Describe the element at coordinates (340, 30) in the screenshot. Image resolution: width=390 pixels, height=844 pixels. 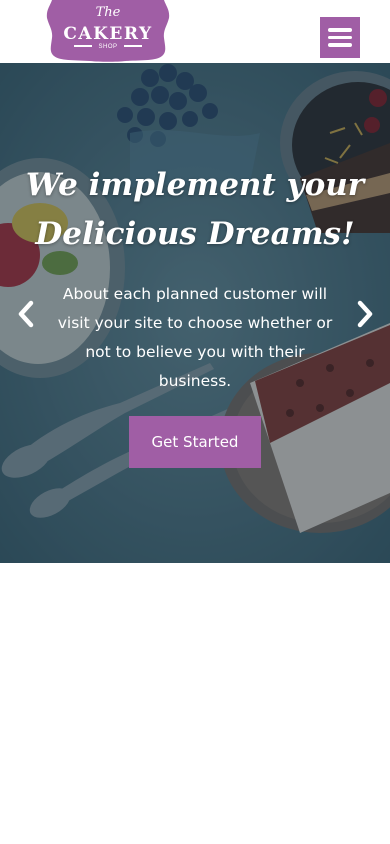
I see `hamburger-menu-icon` at that location.